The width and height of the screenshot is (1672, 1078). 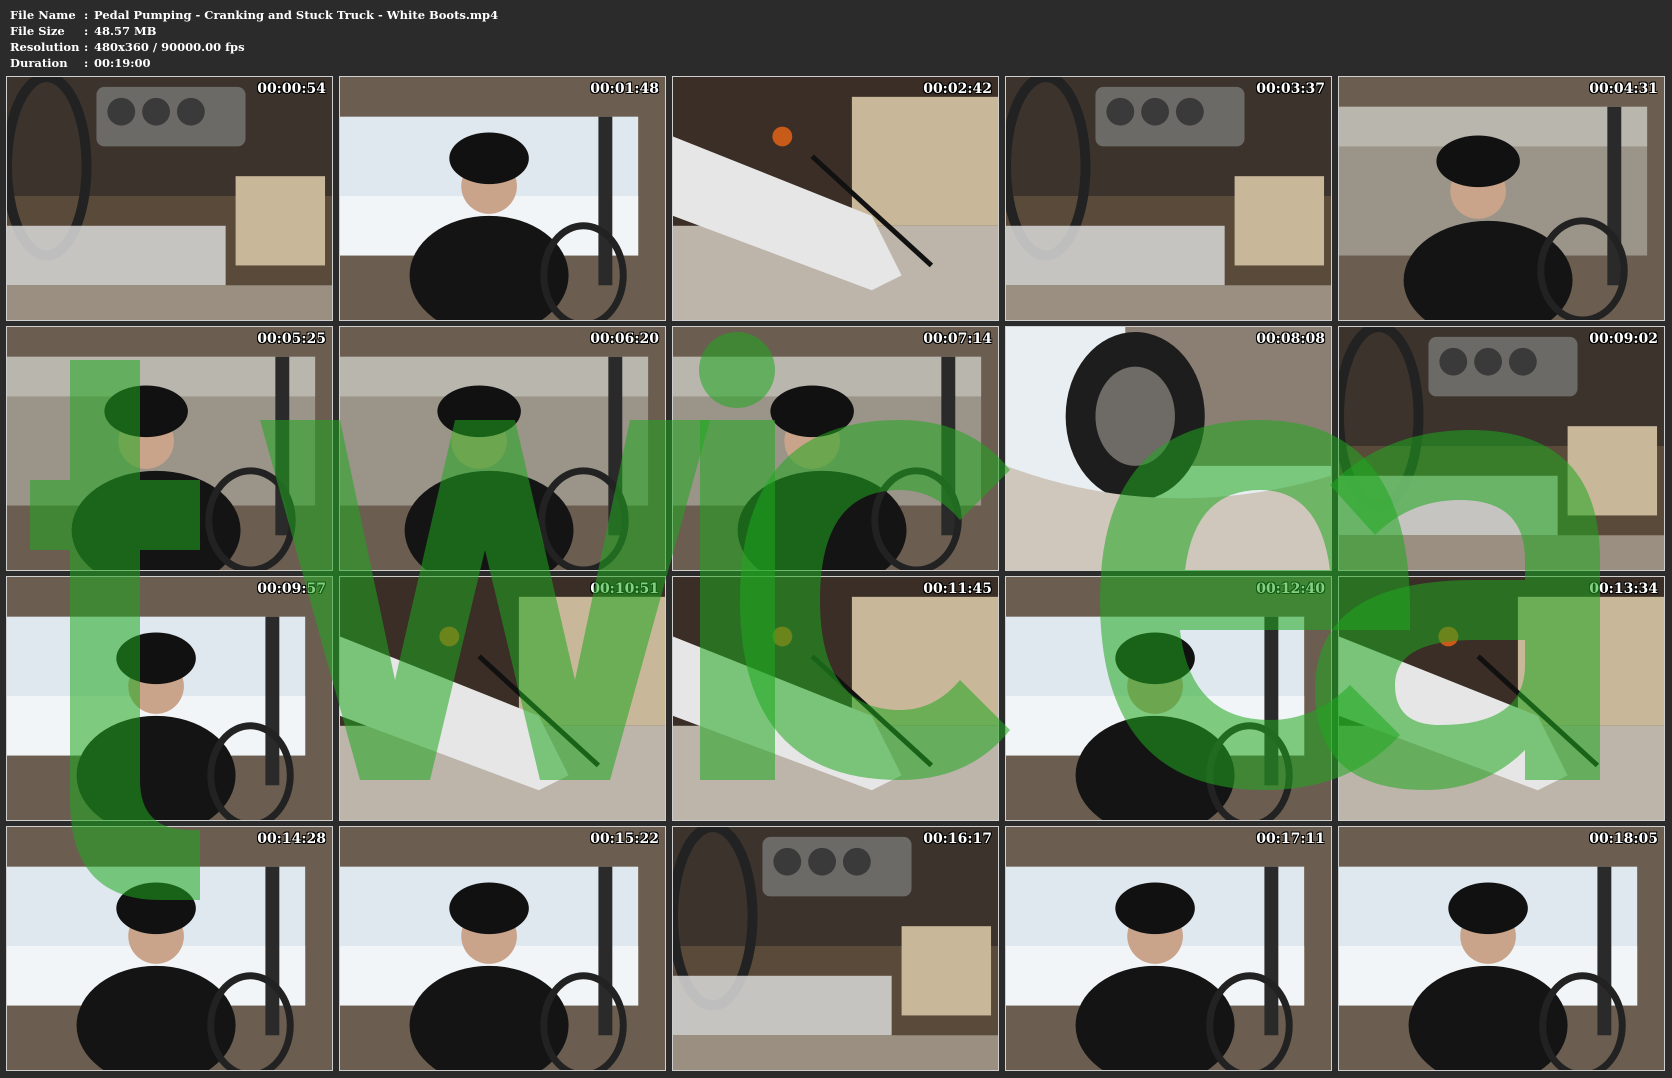 I want to click on thumbnail-timestamp: 00:10:51, so click(x=624, y=589).